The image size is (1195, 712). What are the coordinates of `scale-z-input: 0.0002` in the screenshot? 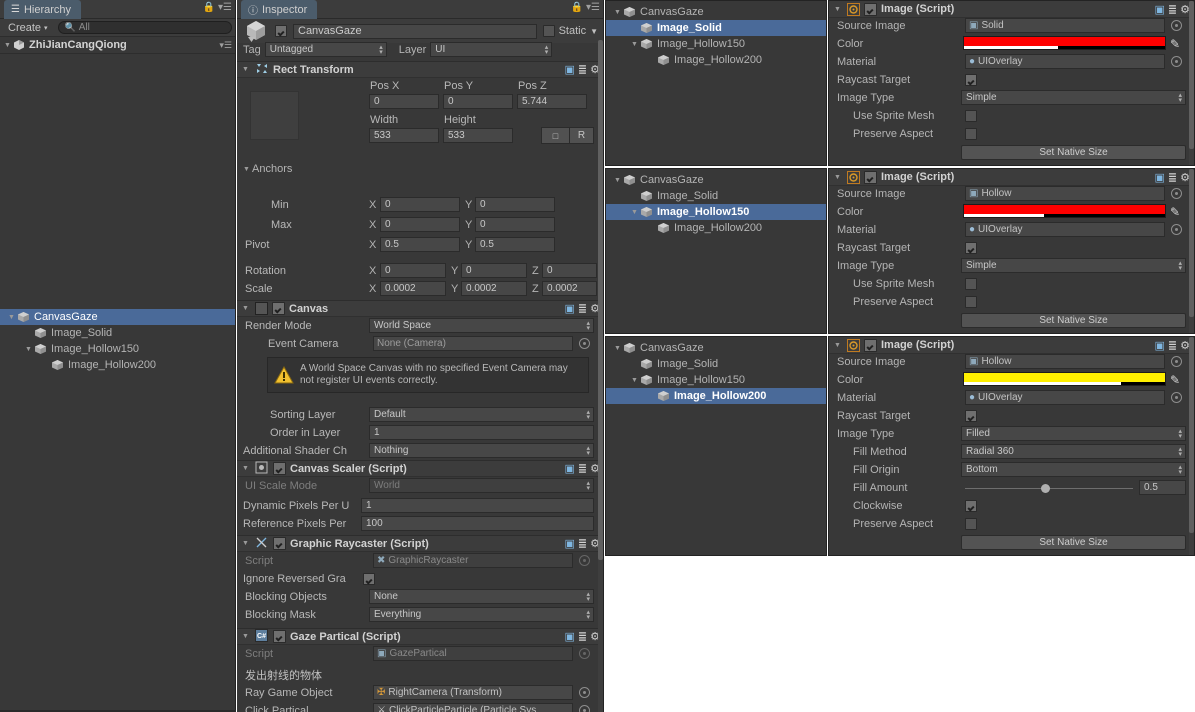 It's located at (569, 288).